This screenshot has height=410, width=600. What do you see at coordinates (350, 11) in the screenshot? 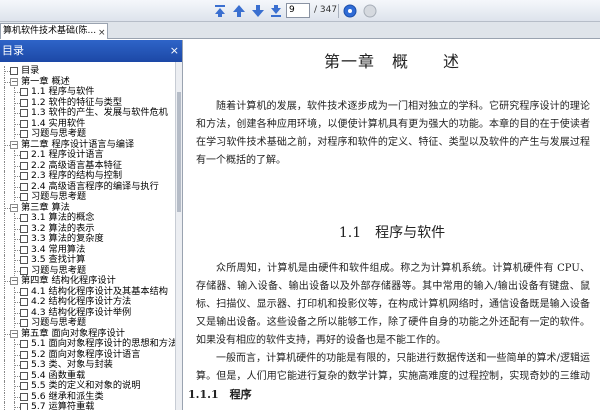
I see `go-icon` at bounding box center [350, 11].